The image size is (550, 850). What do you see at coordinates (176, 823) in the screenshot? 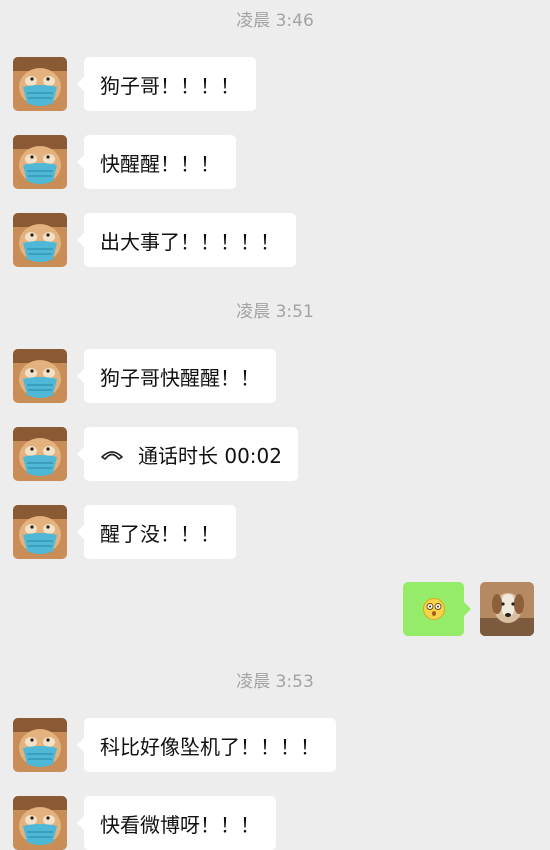
I see `message-bubble: 快看微博呀！！！` at bounding box center [176, 823].